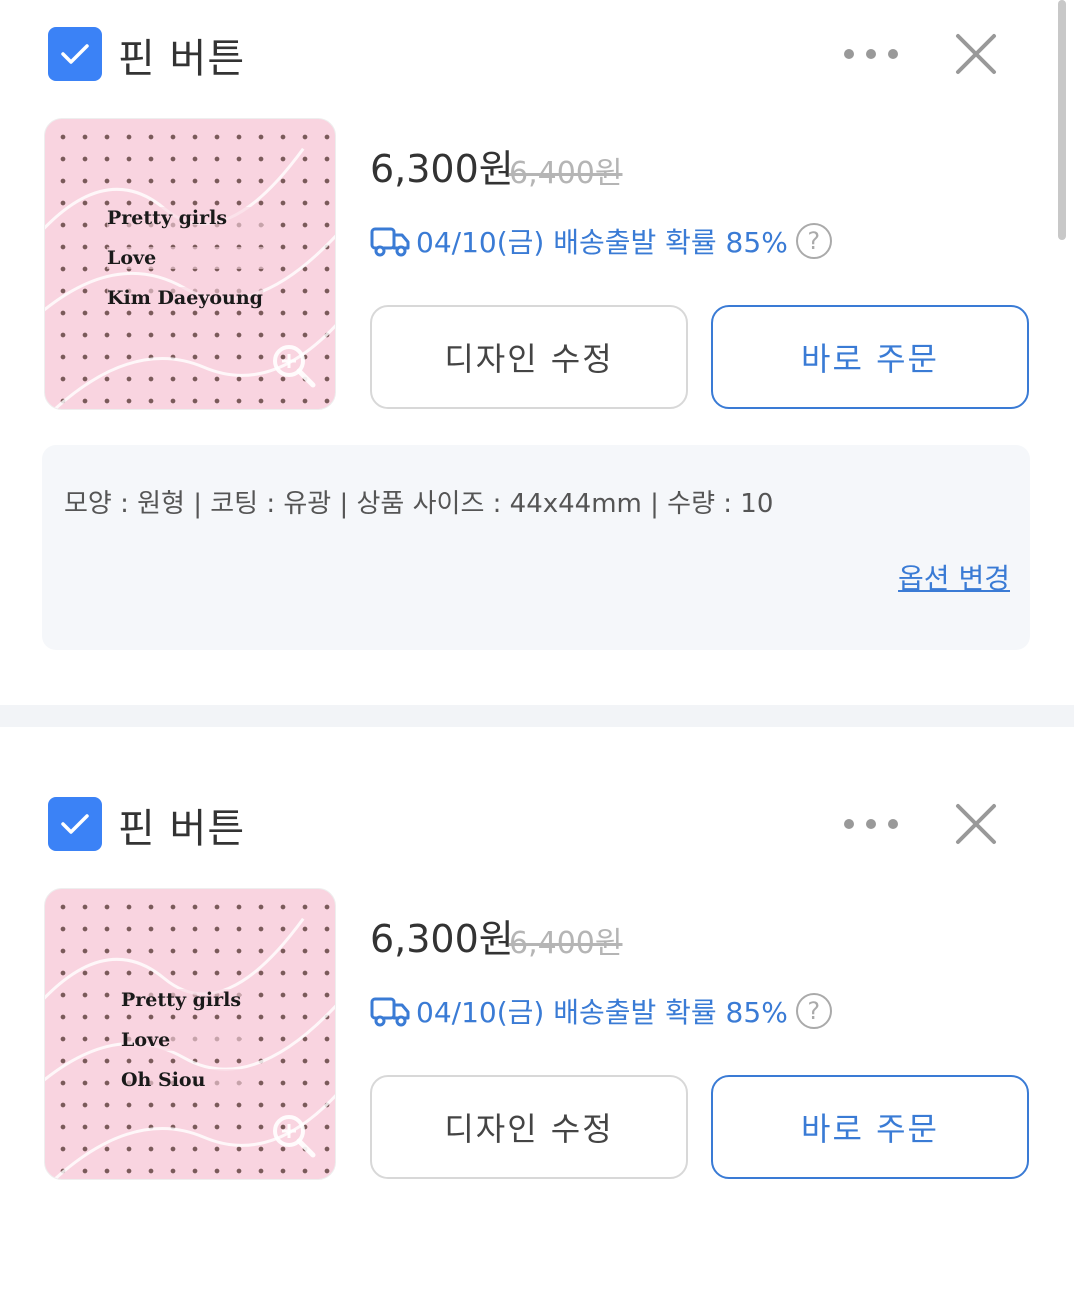  What do you see at coordinates (1062, 120) in the screenshot?
I see `scrollbar` at bounding box center [1062, 120].